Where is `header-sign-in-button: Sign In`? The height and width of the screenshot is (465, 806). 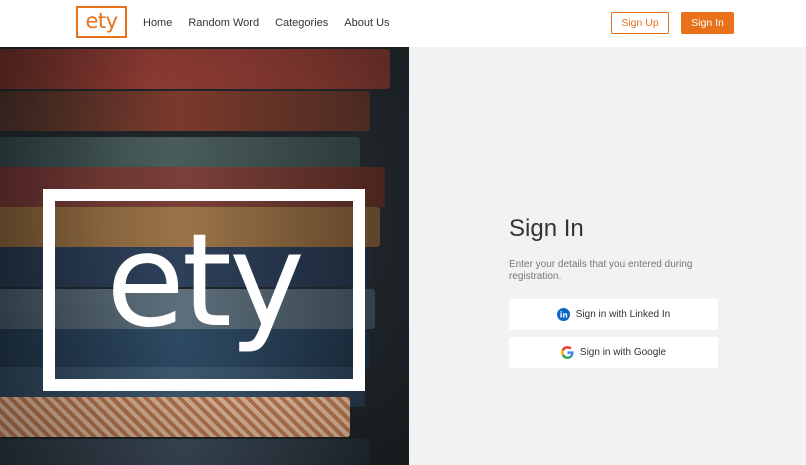 header-sign-in-button: Sign In is located at coordinates (707, 23).